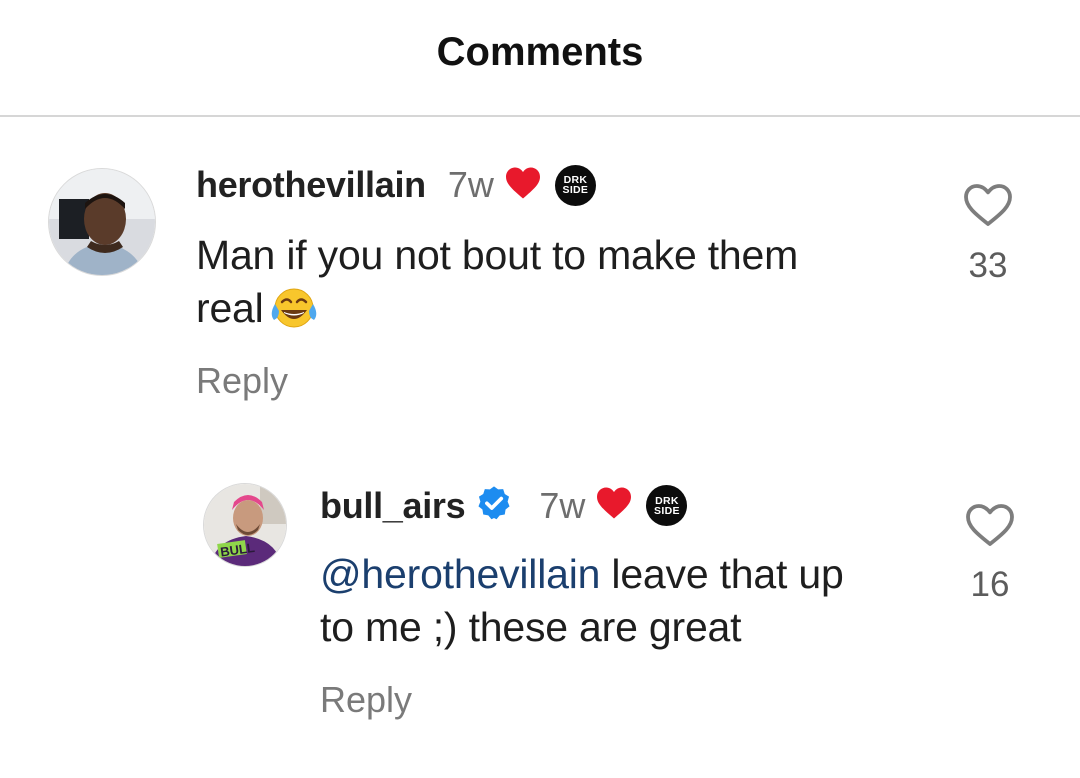 This screenshot has height=778, width=1080. I want to click on user-mention-link: @herothevillain, so click(460, 574).